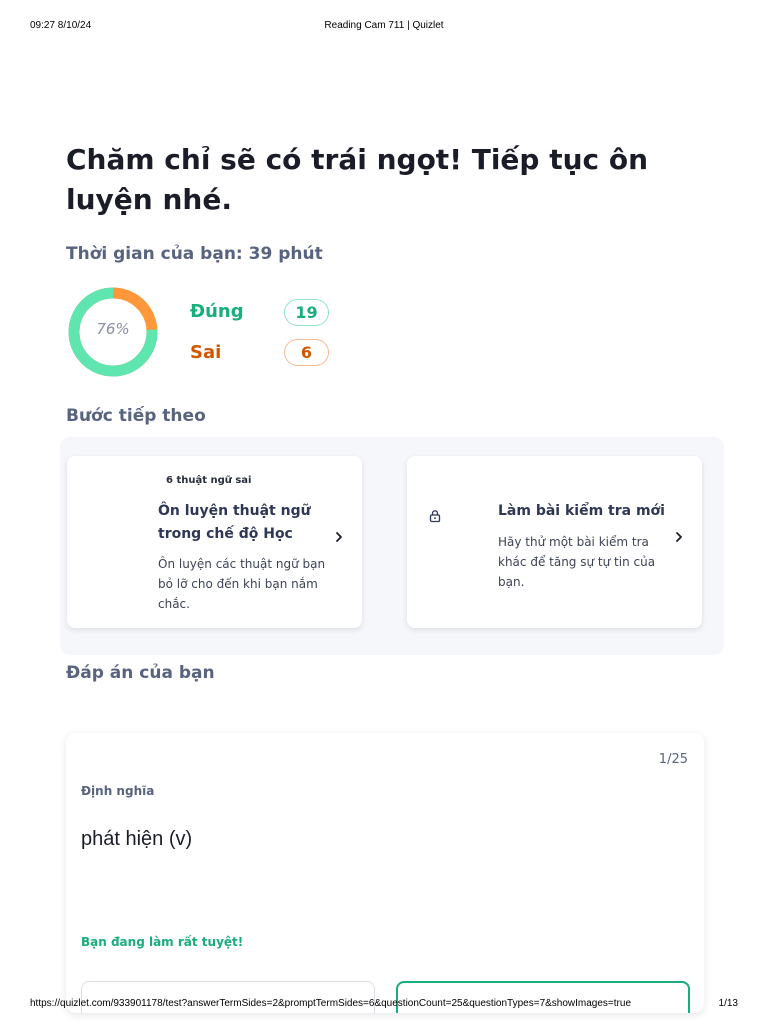 This screenshot has height=1024, width=768. What do you see at coordinates (306, 352) in the screenshot?
I see `wrong-count-badge: 6` at bounding box center [306, 352].